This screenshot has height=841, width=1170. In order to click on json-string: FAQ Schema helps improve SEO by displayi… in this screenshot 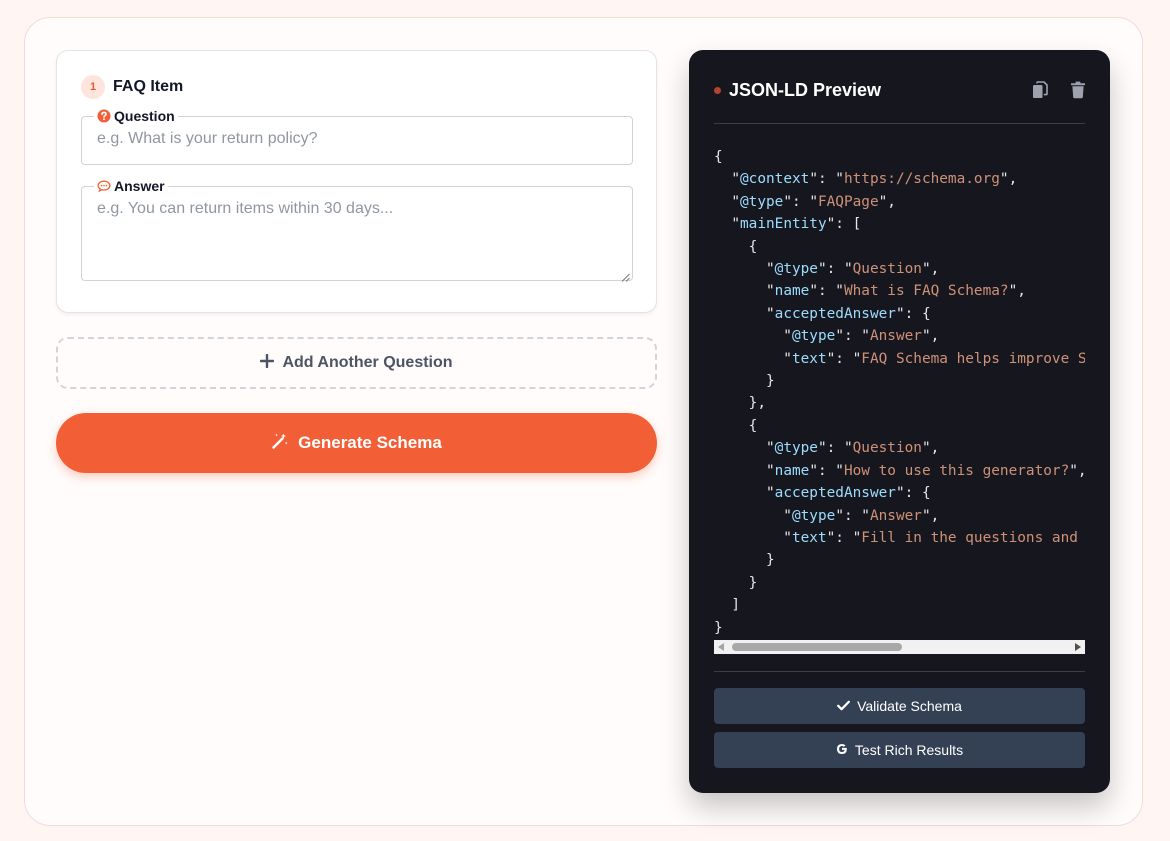, I will do `click(973, 358)`.